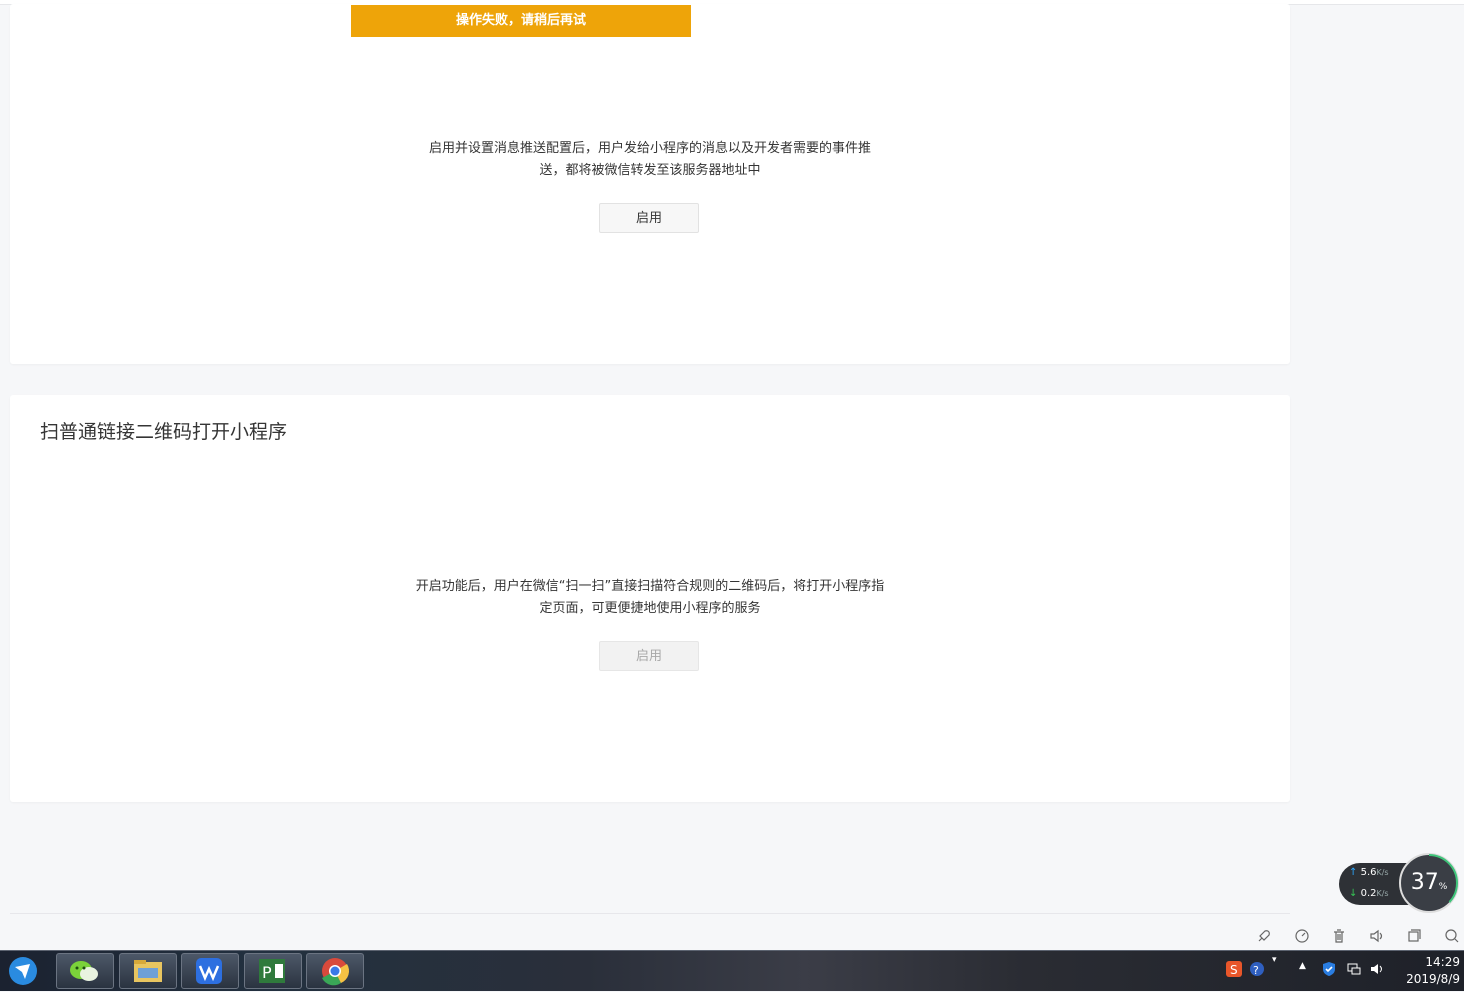  Describe the element at coordinates (1274, 960) in the screenshot. I see `ime-settings-icon: ▾` at that location.